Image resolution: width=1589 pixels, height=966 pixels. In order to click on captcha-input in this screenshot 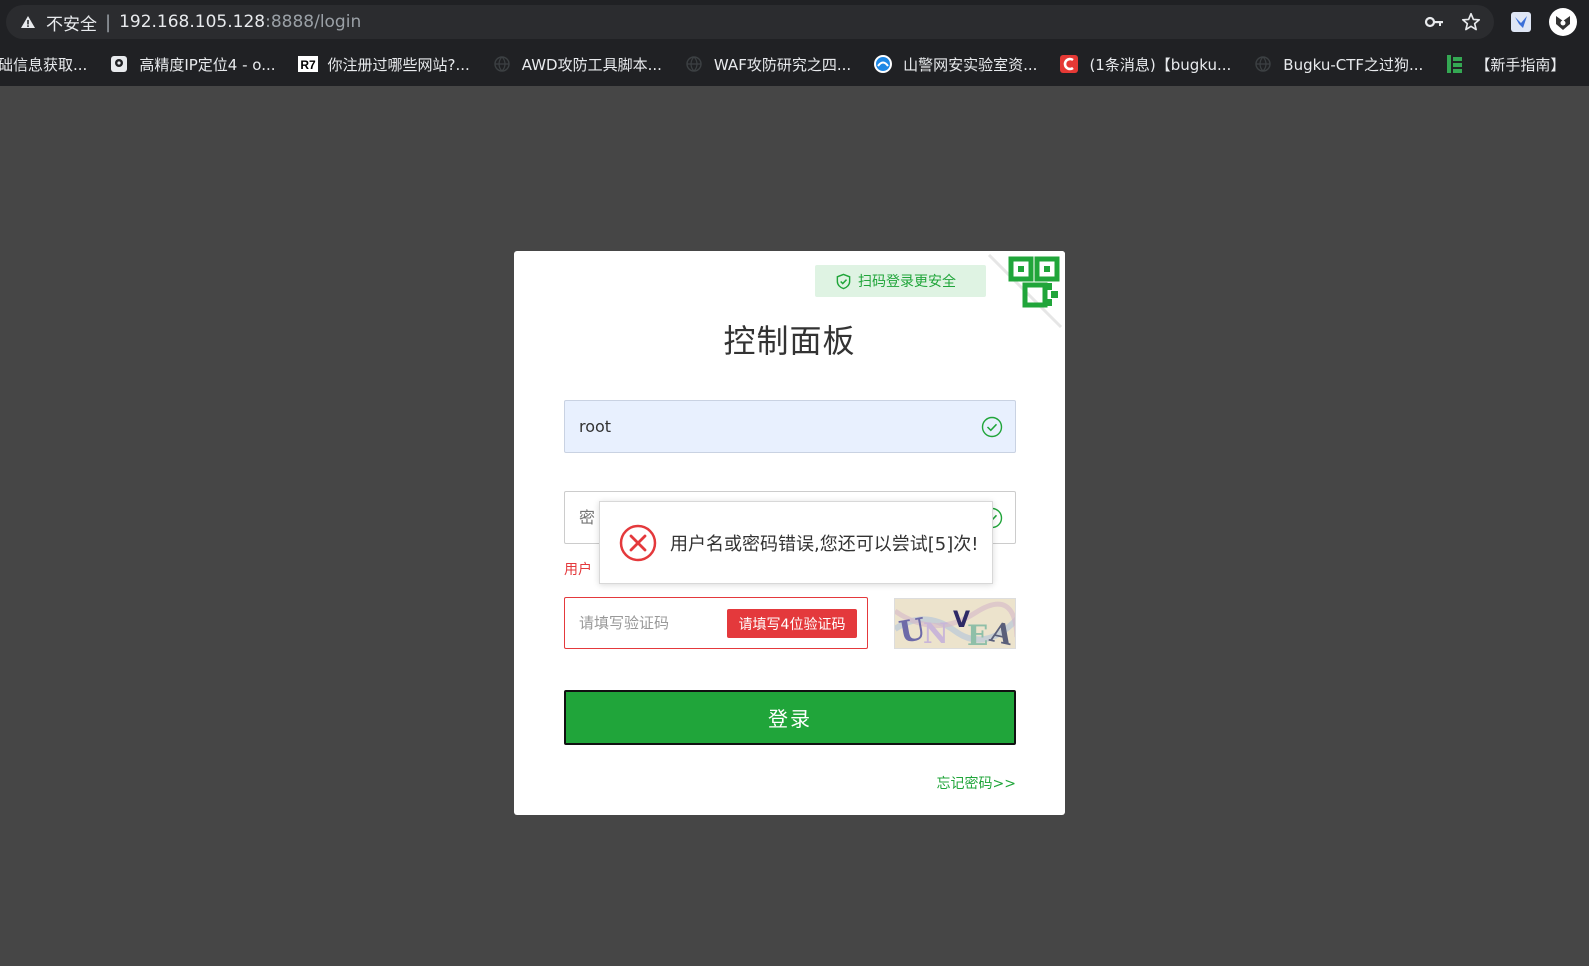, I will do `click(640, 623)`.